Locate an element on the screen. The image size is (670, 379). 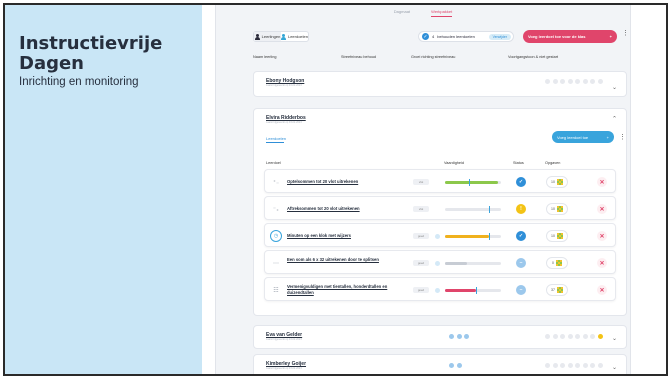
opgaven-button: 0 is located at coordinates (557, 263).